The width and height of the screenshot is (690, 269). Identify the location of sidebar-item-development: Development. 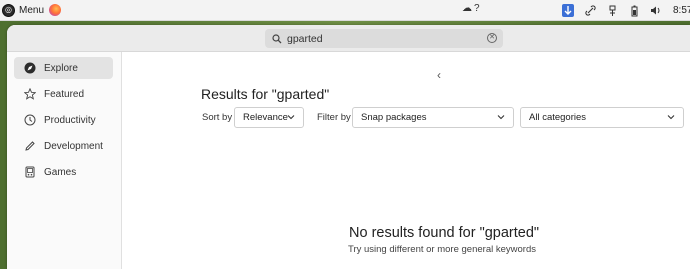
(63, 146).